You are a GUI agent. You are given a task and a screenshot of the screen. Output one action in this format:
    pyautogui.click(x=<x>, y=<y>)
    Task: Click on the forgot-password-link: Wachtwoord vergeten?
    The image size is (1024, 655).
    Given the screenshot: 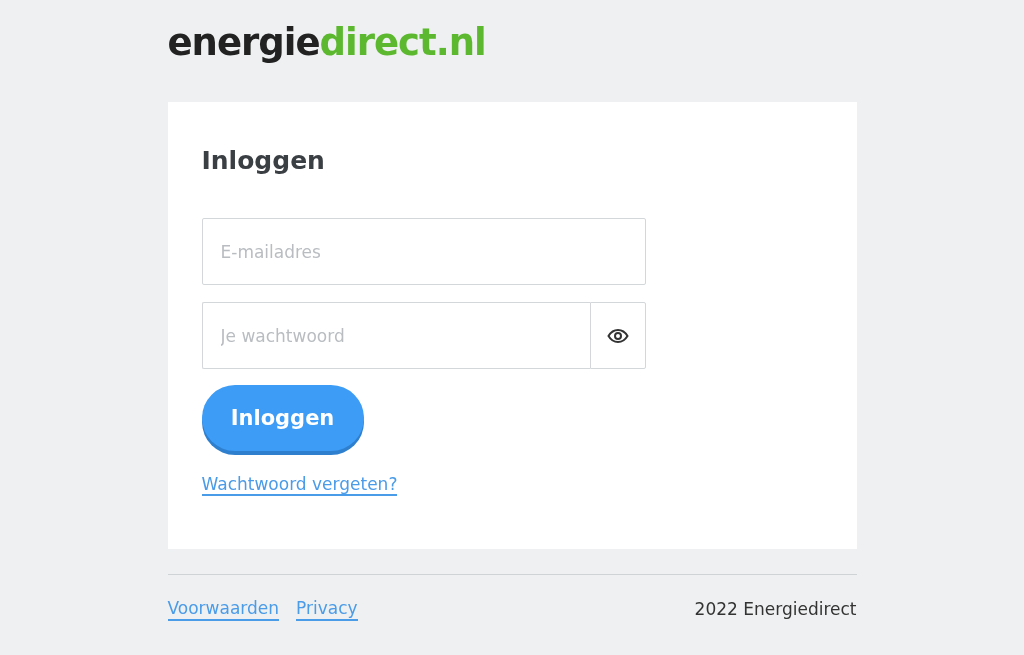 What is the action you would take?
    pyautogui.click(x=299, y=485)
    